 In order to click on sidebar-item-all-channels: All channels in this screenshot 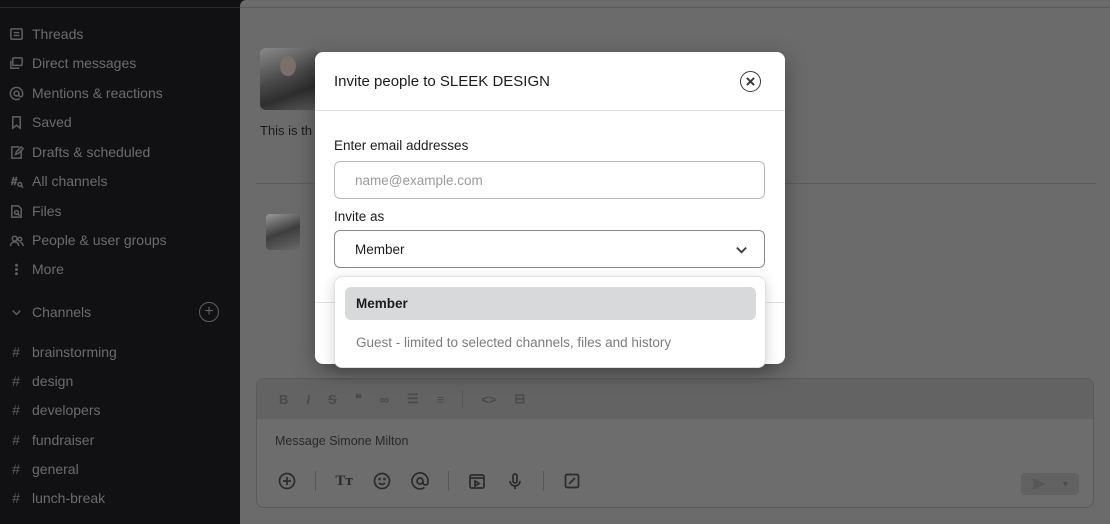, I will do `click(54, 181)`.